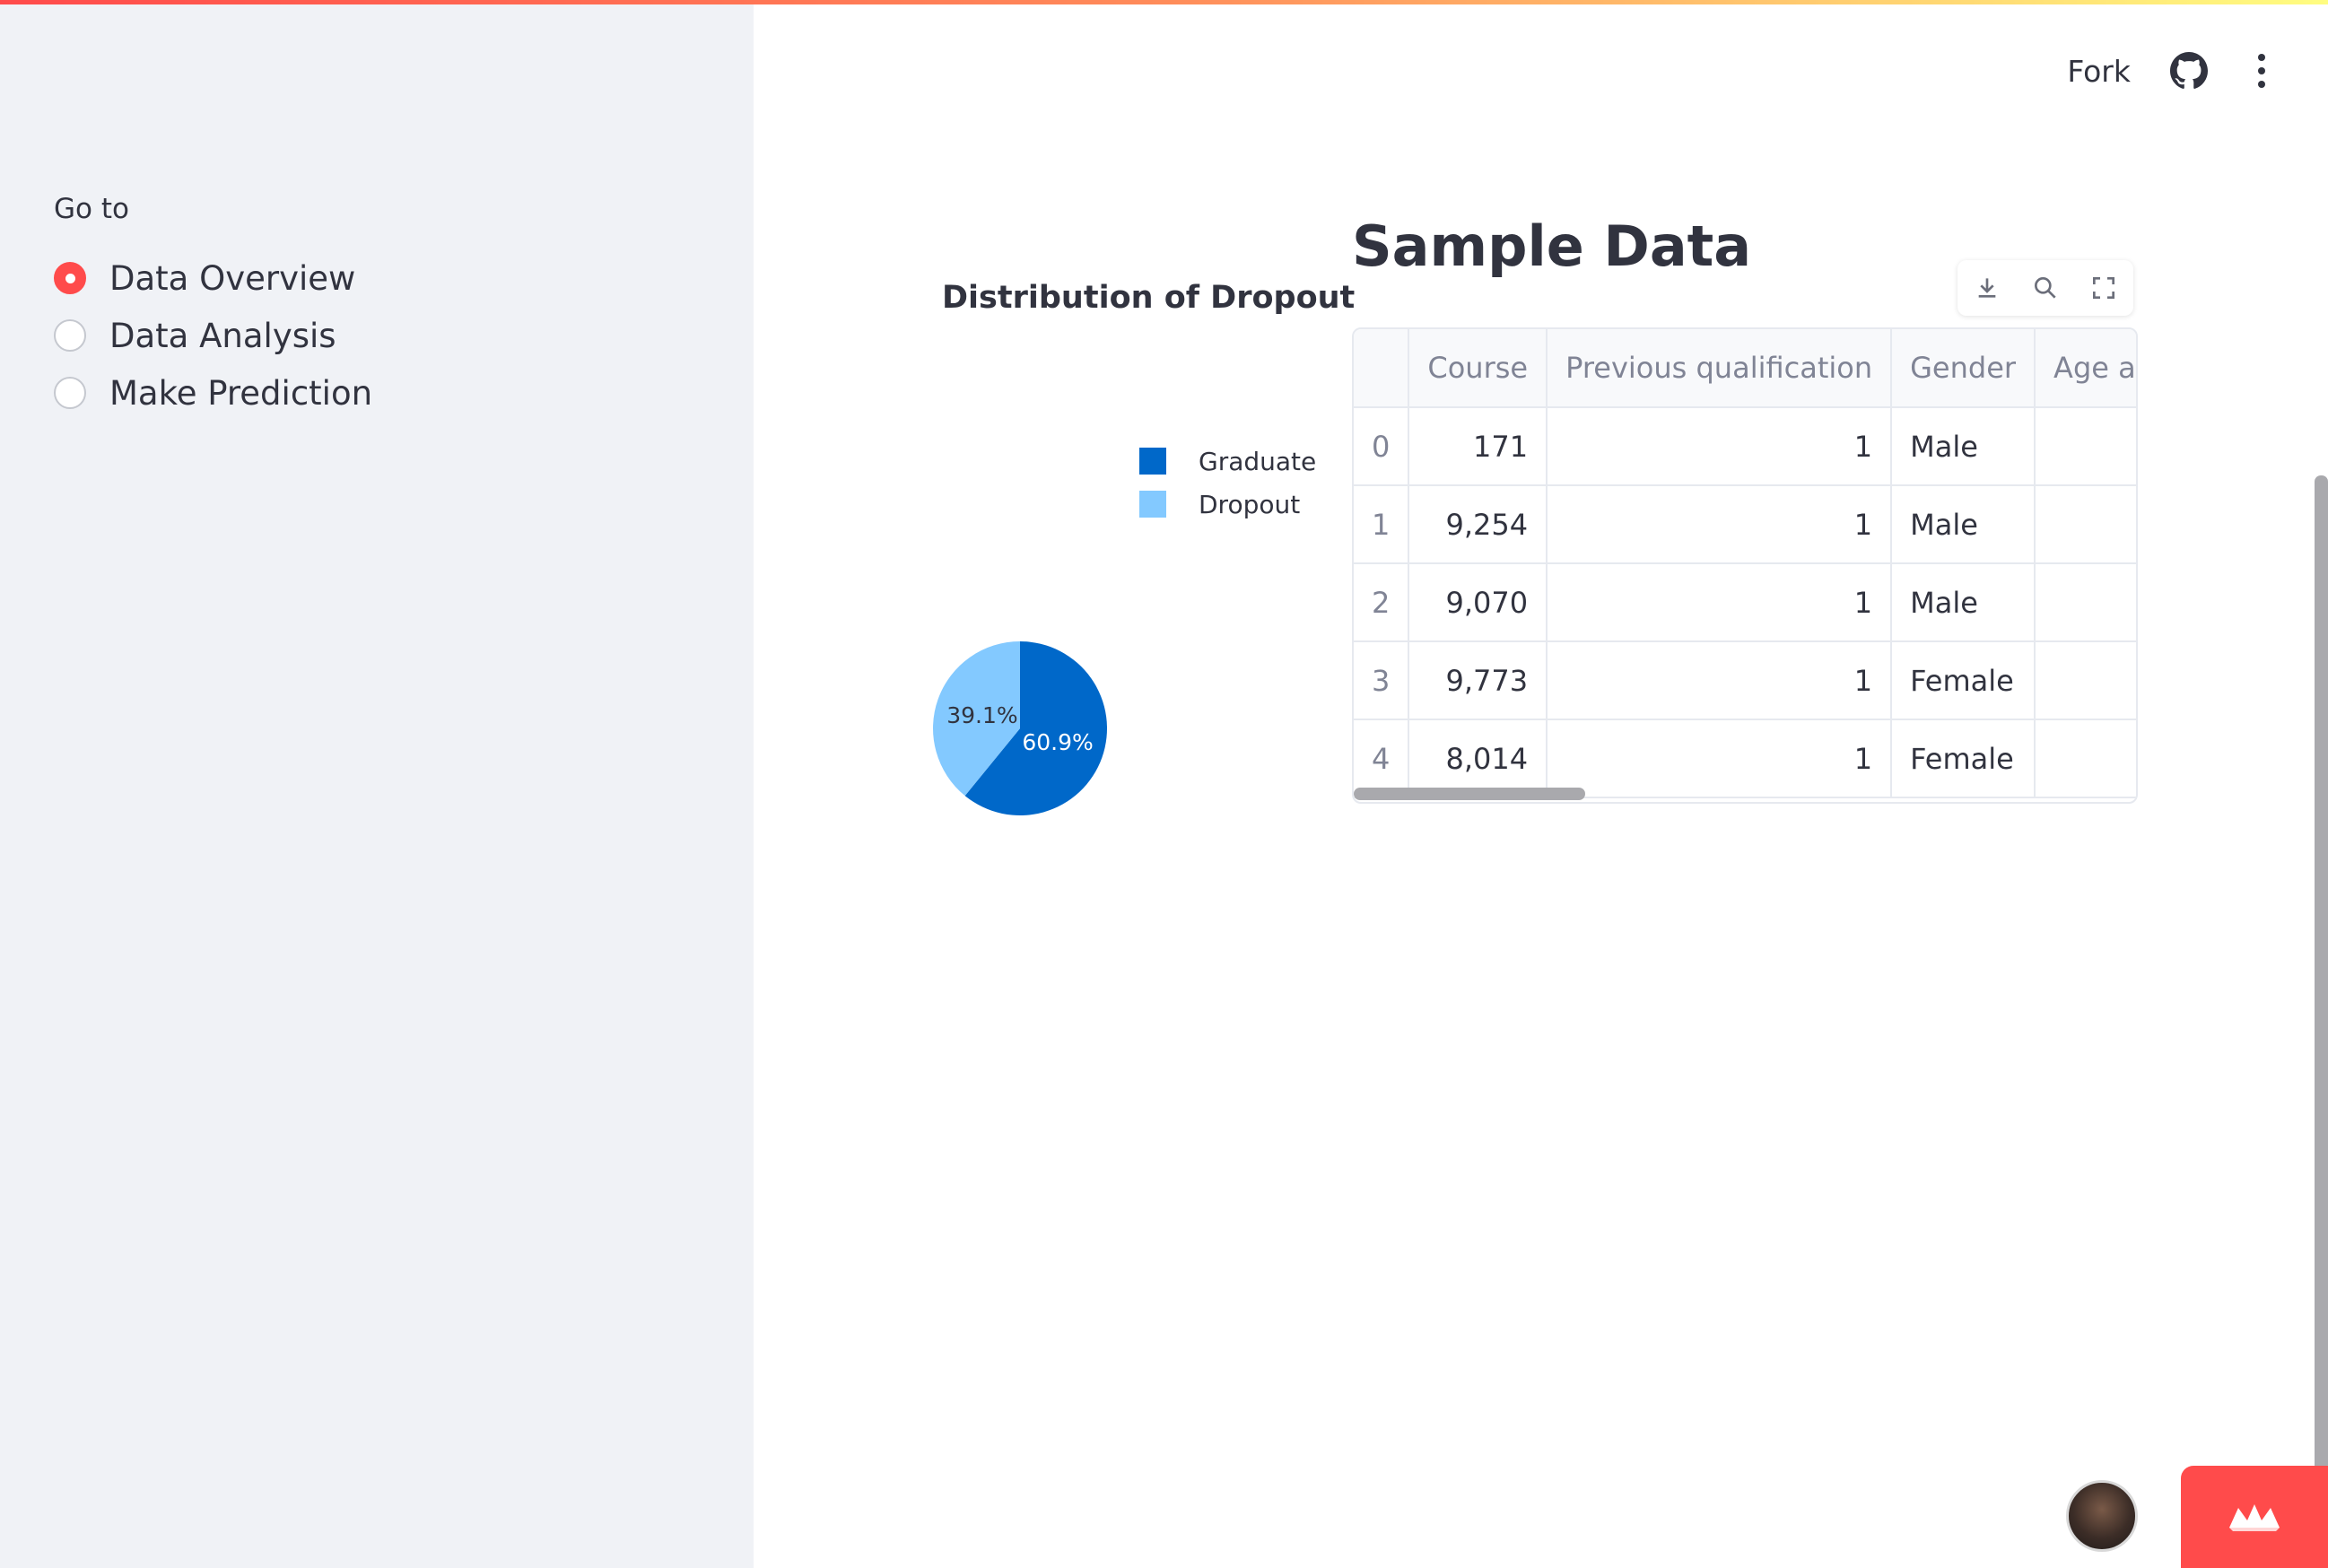 The image size is (2328, 1568). Describe the element at coordinates (70, 278) in the screenshot. I see `radio-selected-icon` at that location.